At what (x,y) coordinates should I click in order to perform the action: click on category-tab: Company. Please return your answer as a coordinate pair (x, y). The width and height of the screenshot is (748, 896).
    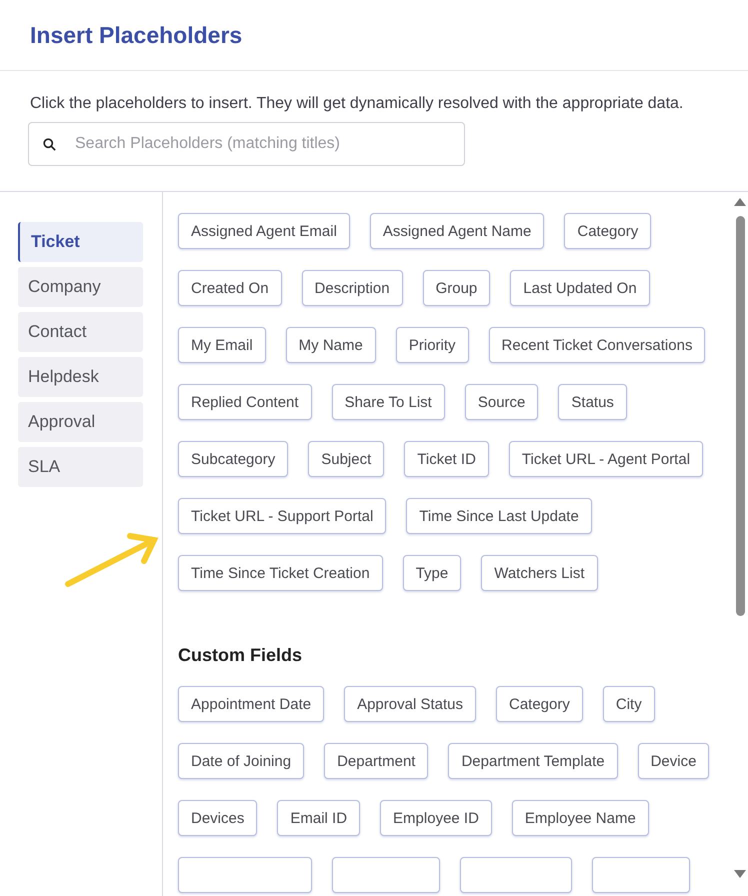
    Looking at the image, I should click on (80, 287).